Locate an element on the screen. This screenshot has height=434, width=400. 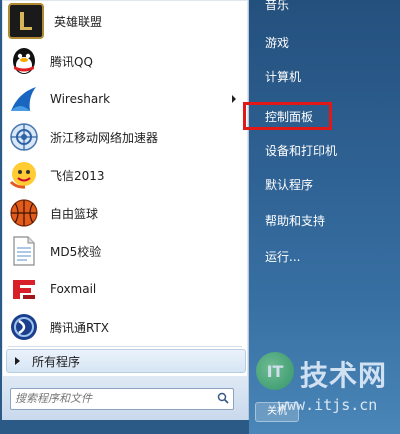
all-programs-label: 所有程序 is located at coordinates (56, 361).